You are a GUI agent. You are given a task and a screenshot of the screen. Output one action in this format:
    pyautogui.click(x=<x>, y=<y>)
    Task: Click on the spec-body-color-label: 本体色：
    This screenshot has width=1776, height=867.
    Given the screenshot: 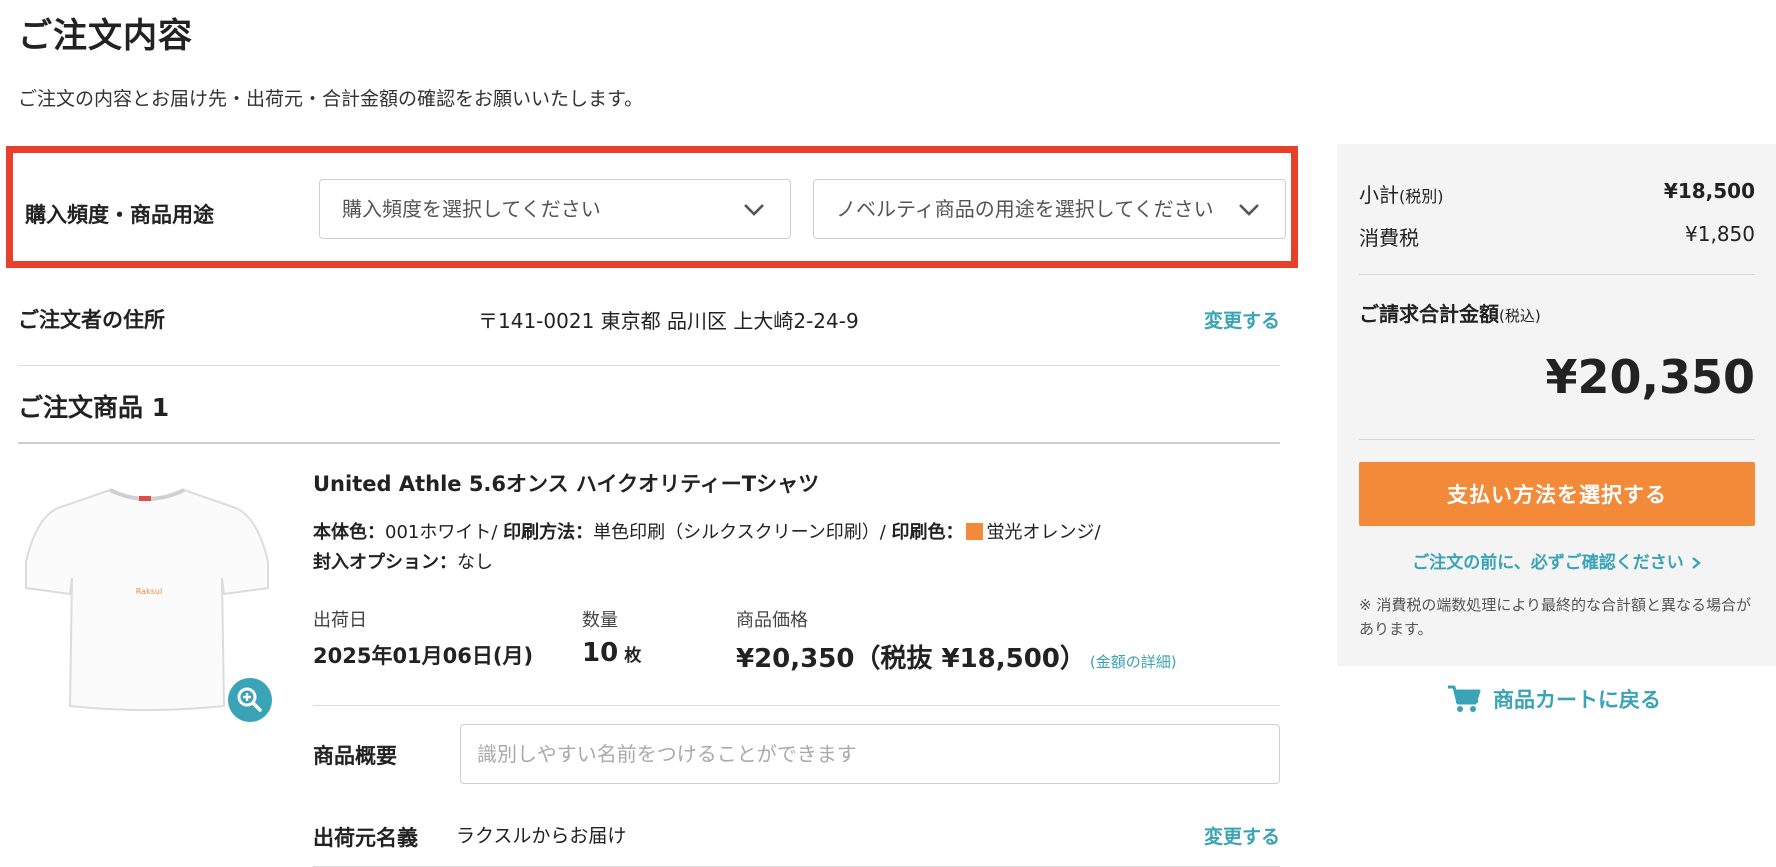 What is the action you would take?
    pyautogui.click(x=349, y=532)
    